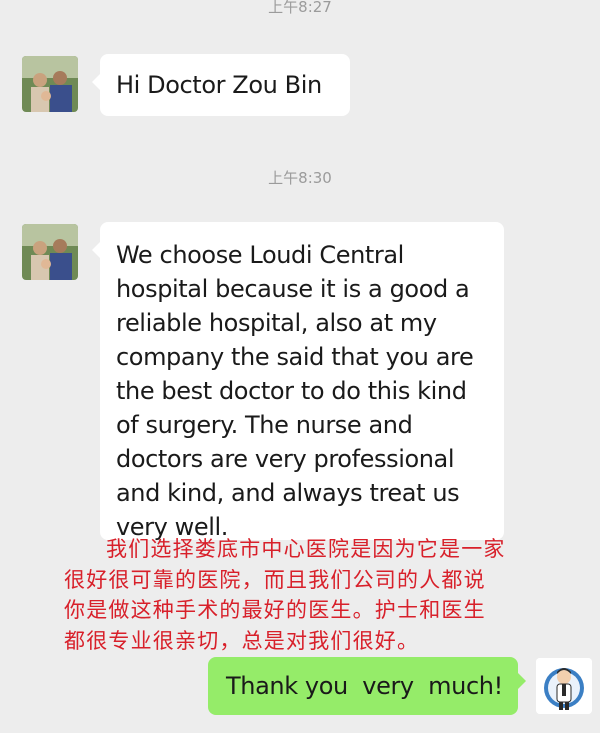 Image resolution: width=600 pixels, height=733 pixels. What do you see at coordinates (295, 357) in the screenshot?
I see `message-line: company the said that you are` at bounding box center [295, 357].